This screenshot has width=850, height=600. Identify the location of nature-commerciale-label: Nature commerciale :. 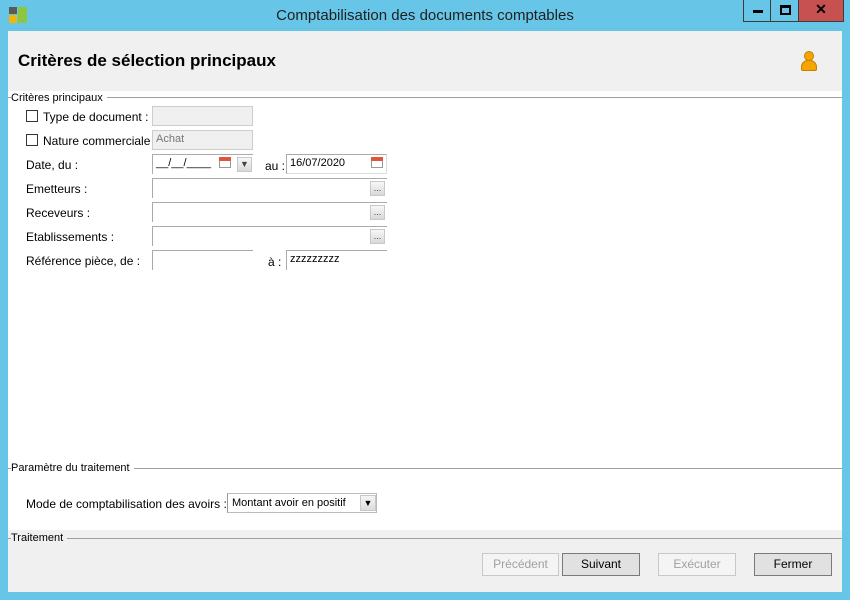
(100, 141).